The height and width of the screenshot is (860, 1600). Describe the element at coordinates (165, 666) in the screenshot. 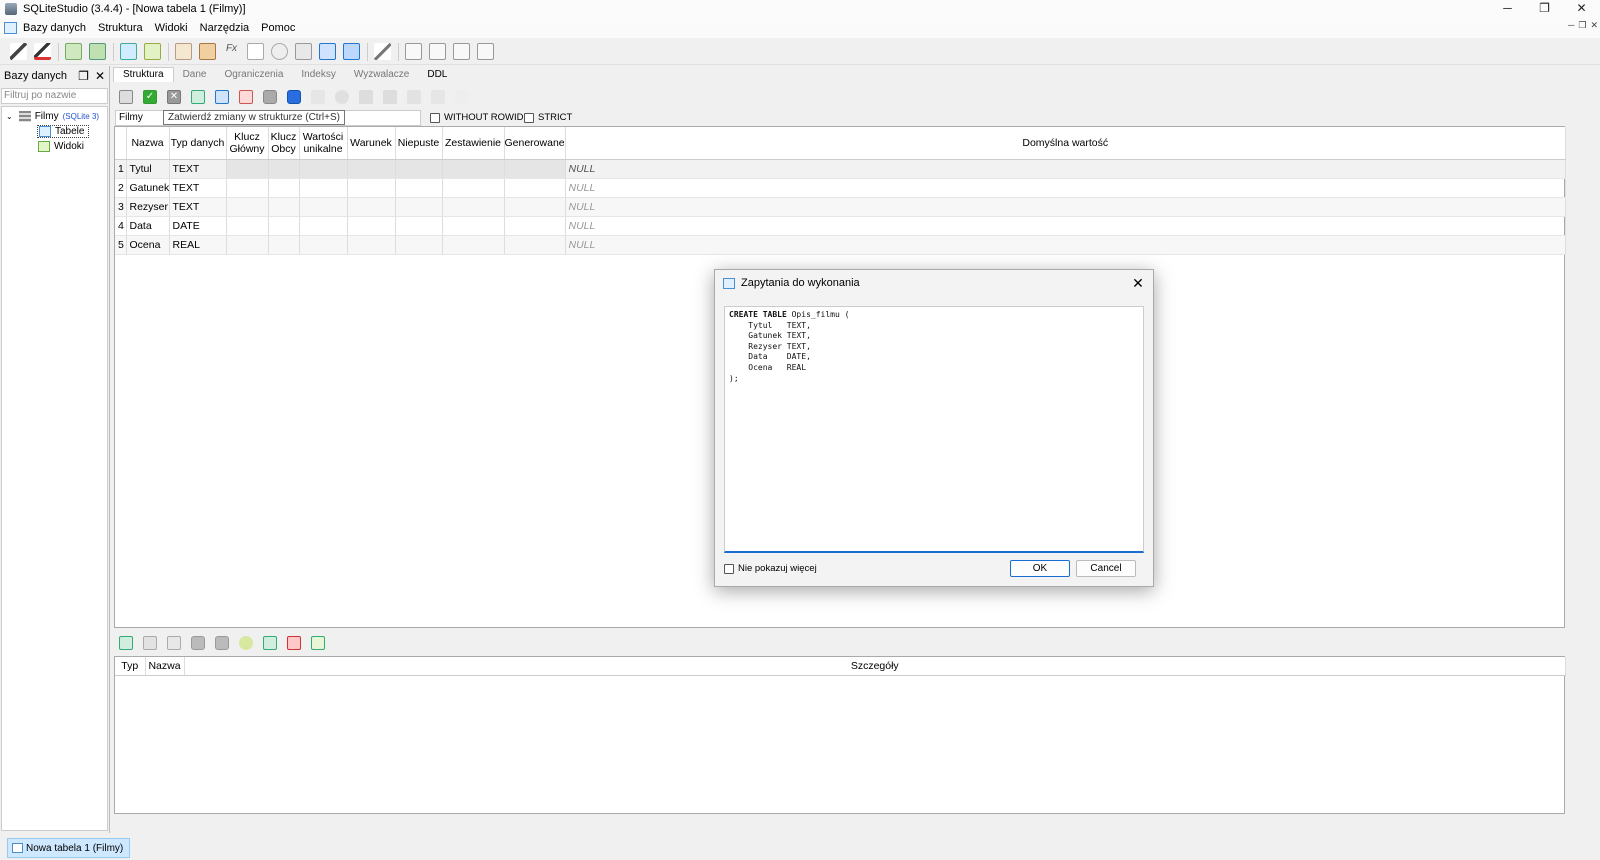

I see `header-nazwa: Nazwa` at that location.